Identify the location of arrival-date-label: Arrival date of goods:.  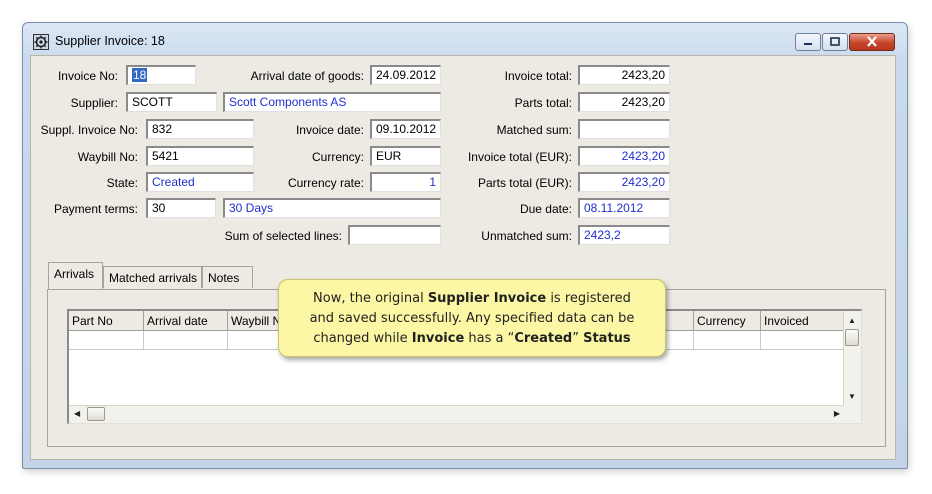
(307, 76).